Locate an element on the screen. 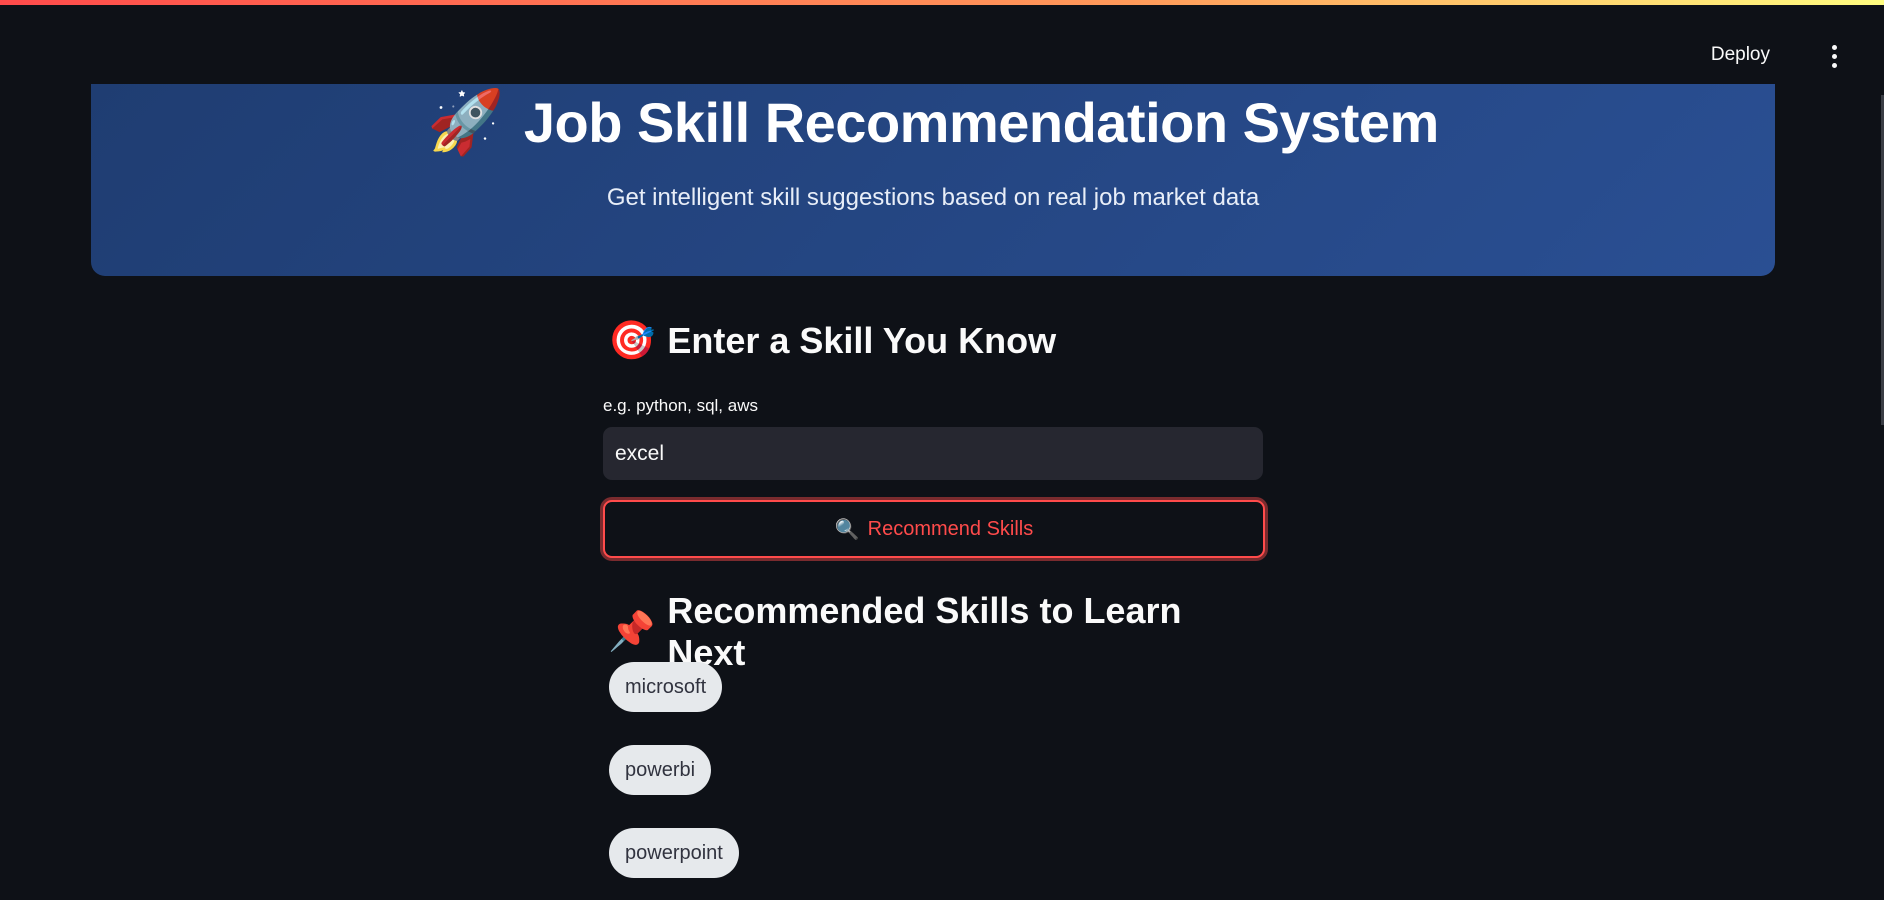  pushpin-icon: 📌 is located at coordinates (632, 632).